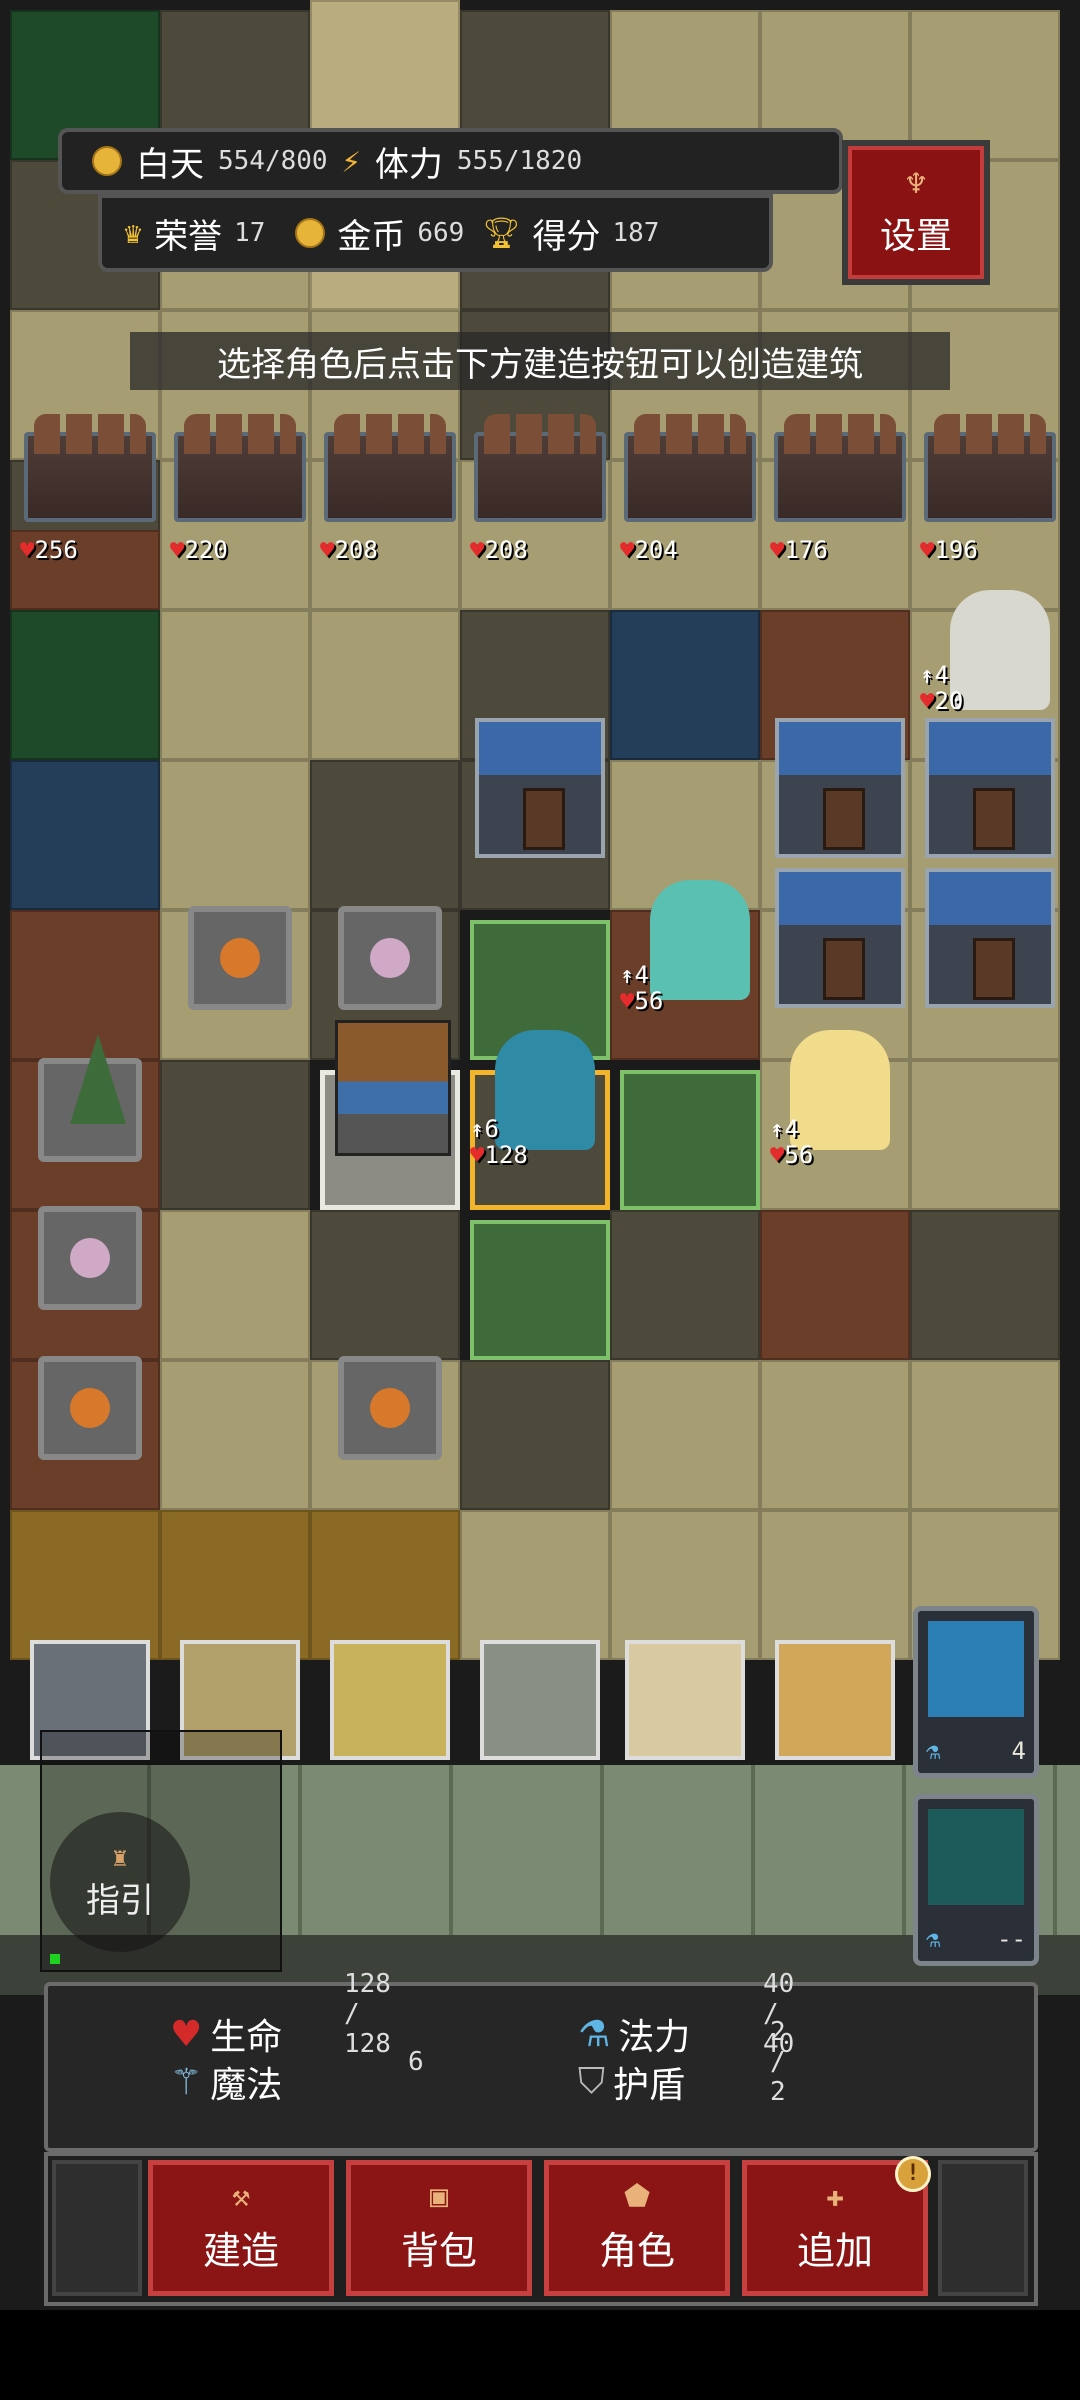  Describe the element at coordinates (913, 2174) in the screenshot. I see `alert-badge: !` at that location.